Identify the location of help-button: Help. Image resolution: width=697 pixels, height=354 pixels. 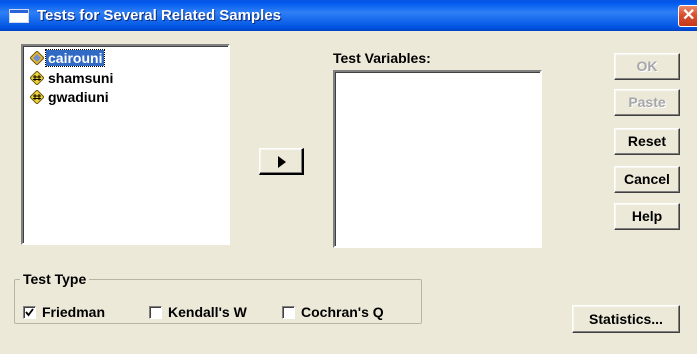
(647, 216).